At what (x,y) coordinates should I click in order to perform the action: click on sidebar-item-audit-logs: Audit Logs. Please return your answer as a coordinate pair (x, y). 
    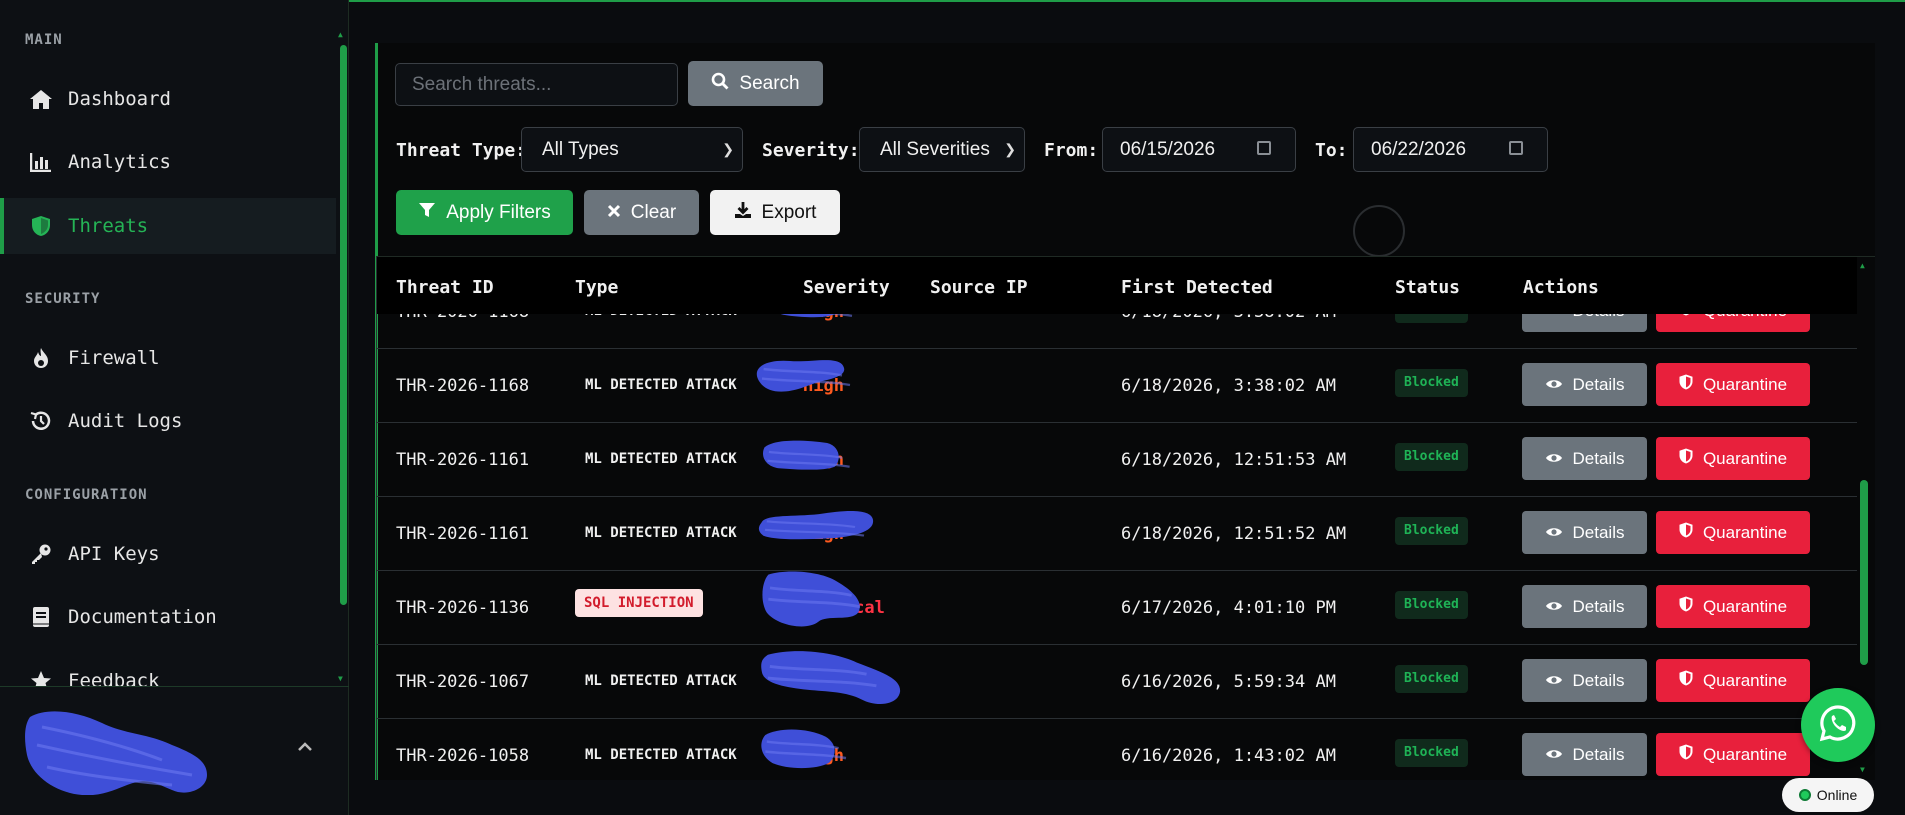
    Looking at the image, I should click on (168, 421).